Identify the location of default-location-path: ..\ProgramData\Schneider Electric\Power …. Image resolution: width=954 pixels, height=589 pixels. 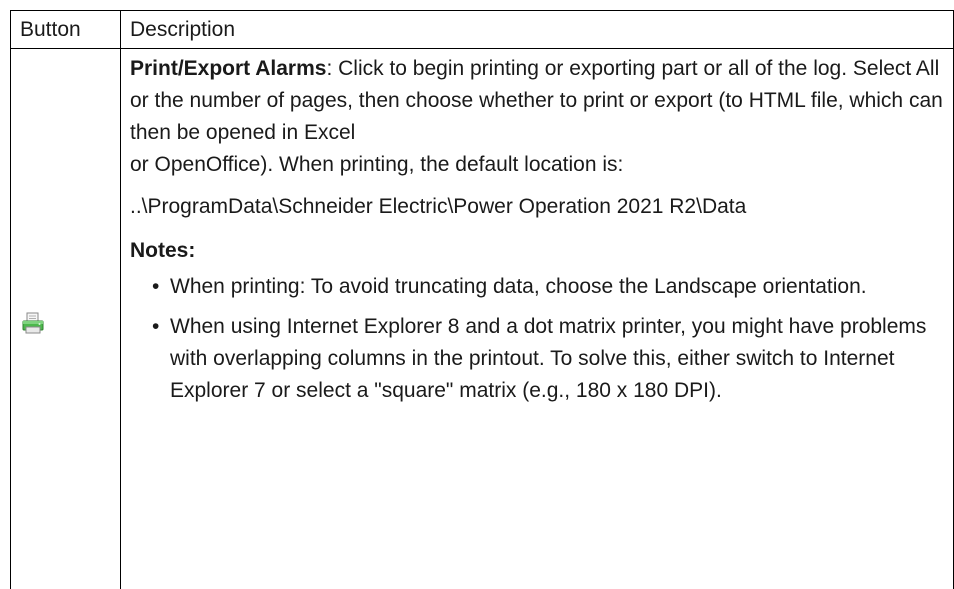
(537, 207).